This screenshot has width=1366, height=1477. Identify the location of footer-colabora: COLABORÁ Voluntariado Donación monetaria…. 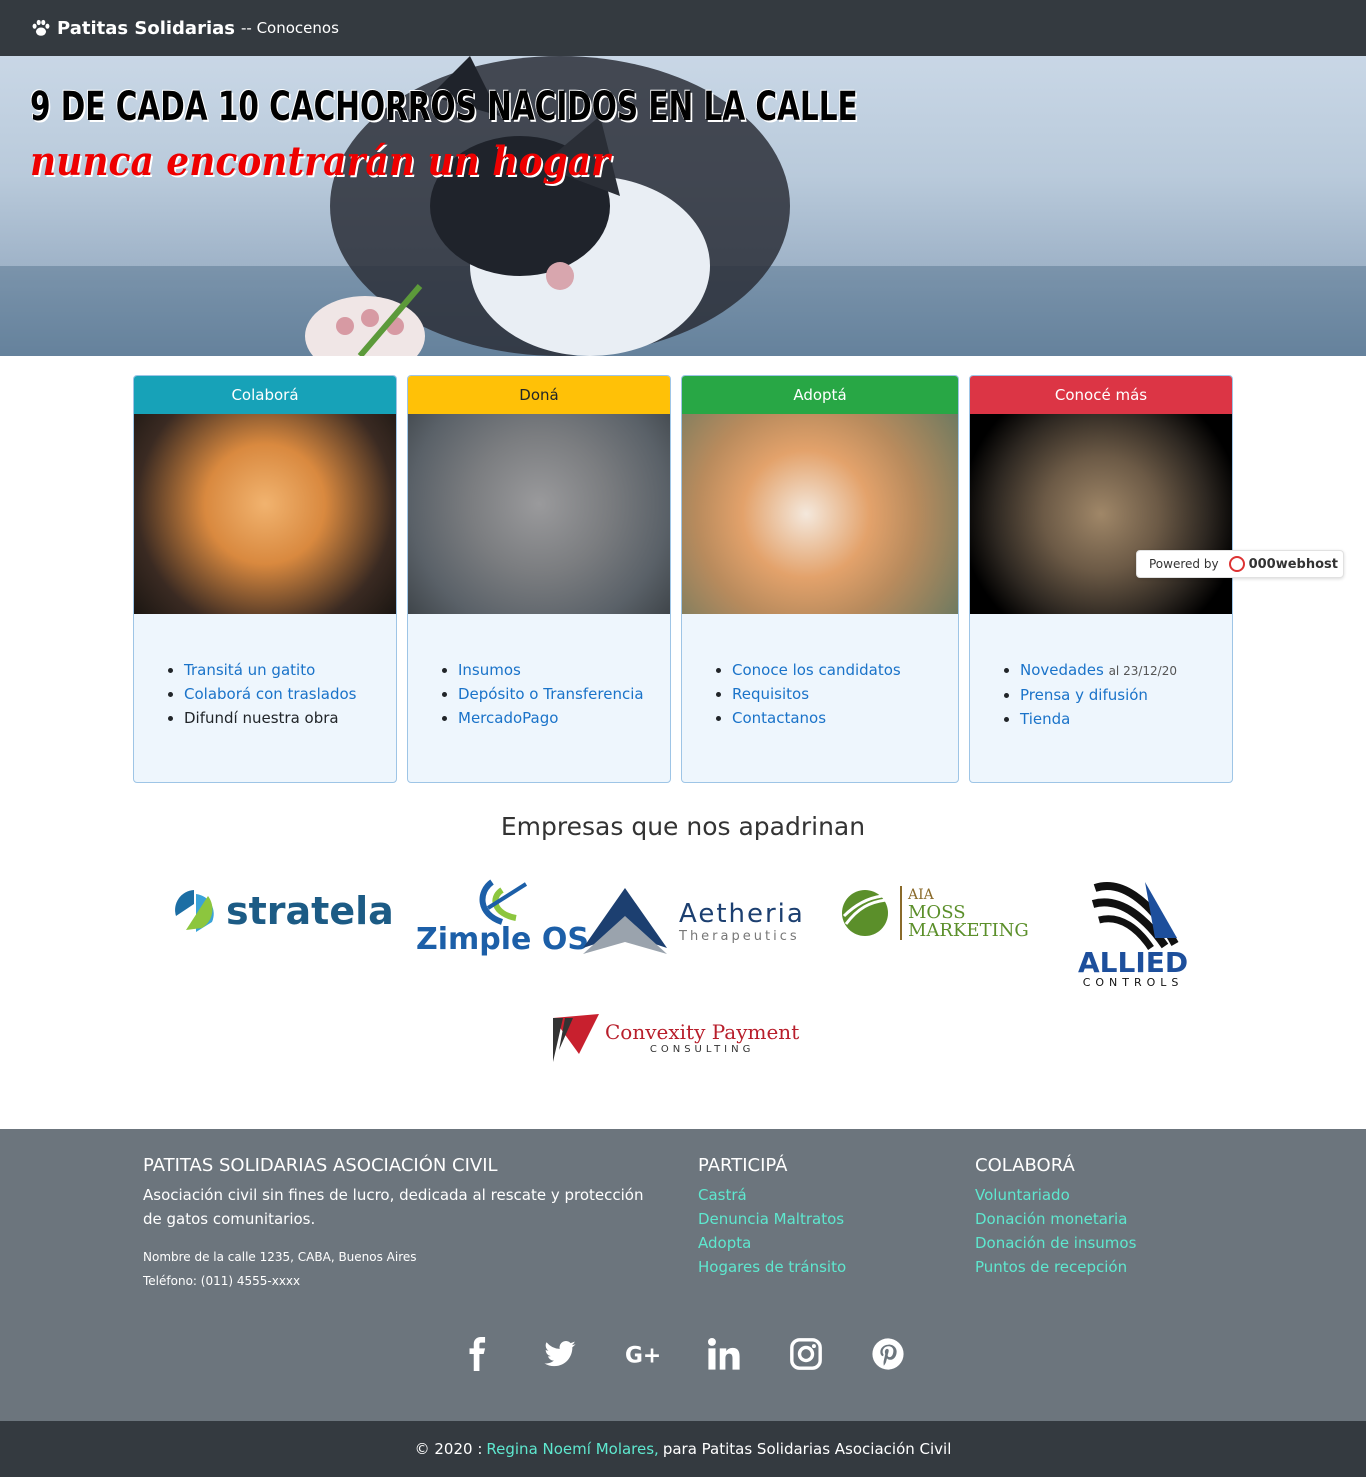
(1055, 1217).